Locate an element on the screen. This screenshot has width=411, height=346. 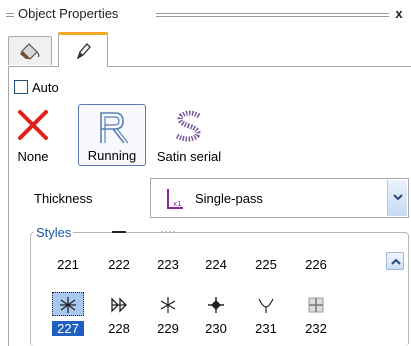
style-cell-225: 225 is located at coordinates (266, 249).